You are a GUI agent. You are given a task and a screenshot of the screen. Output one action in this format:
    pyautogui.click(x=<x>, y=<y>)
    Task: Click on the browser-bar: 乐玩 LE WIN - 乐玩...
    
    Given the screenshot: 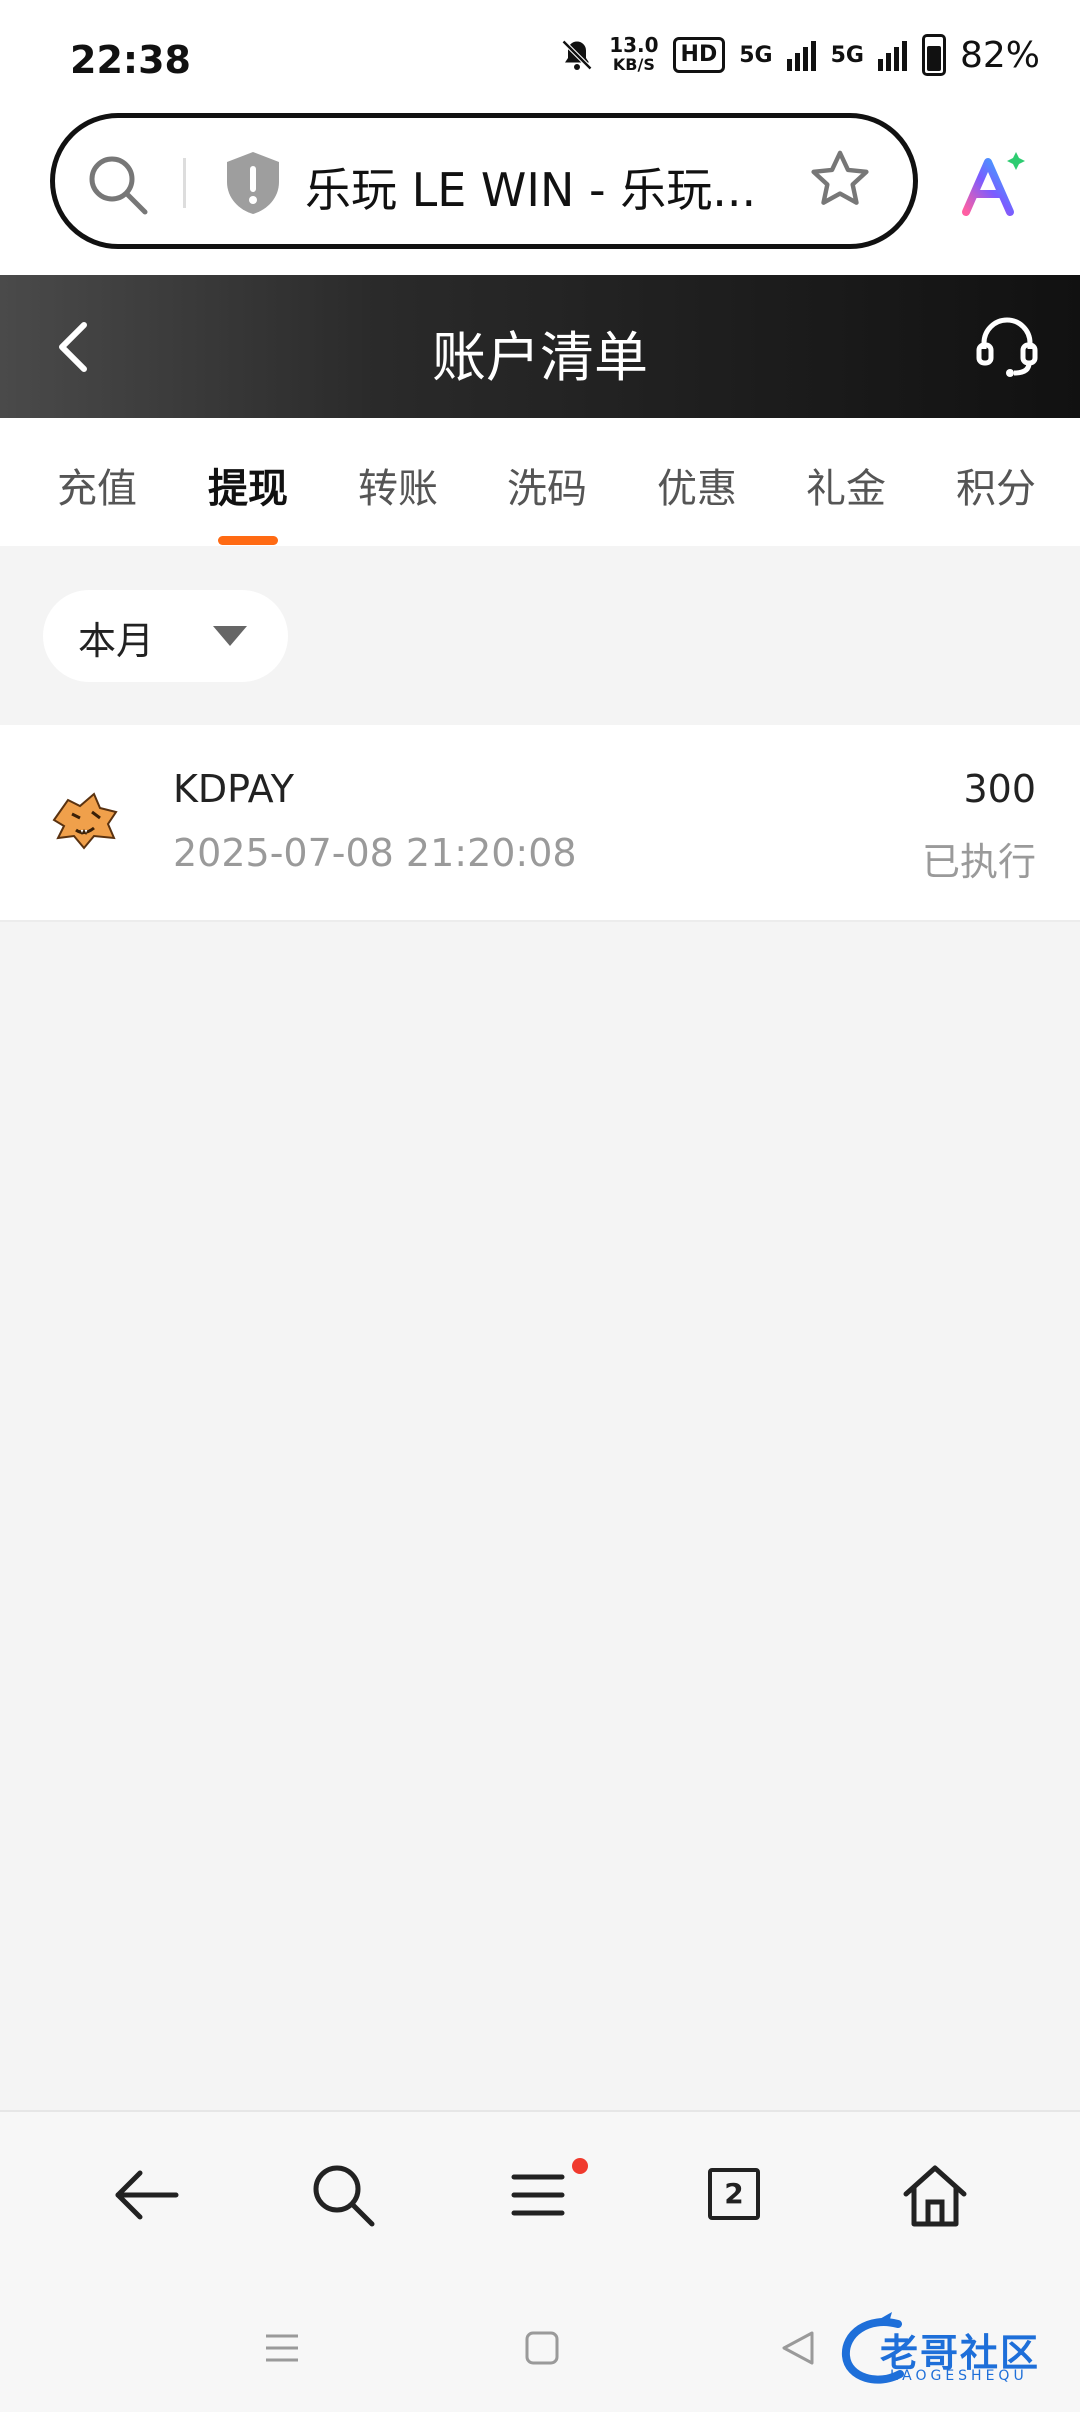 What is the action you would take?
    pyautogui.click(x=540, y=192)
    